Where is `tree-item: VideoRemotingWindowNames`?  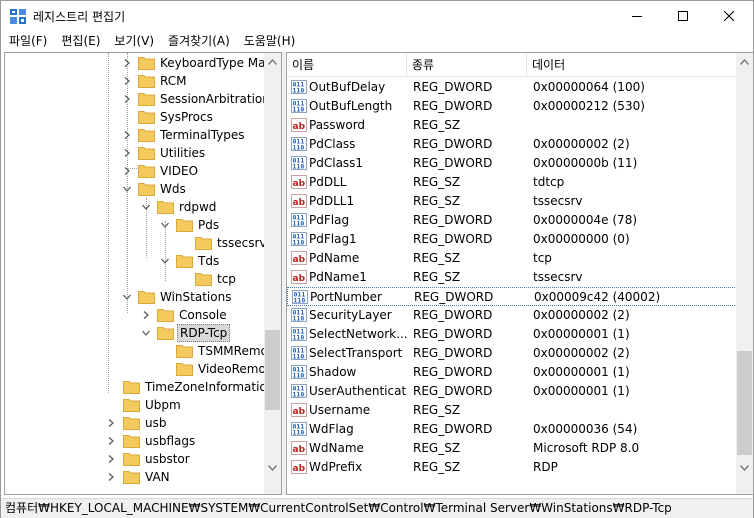 tree-item: VideoRemotingWindowNames is located at coordinates (143, 369).